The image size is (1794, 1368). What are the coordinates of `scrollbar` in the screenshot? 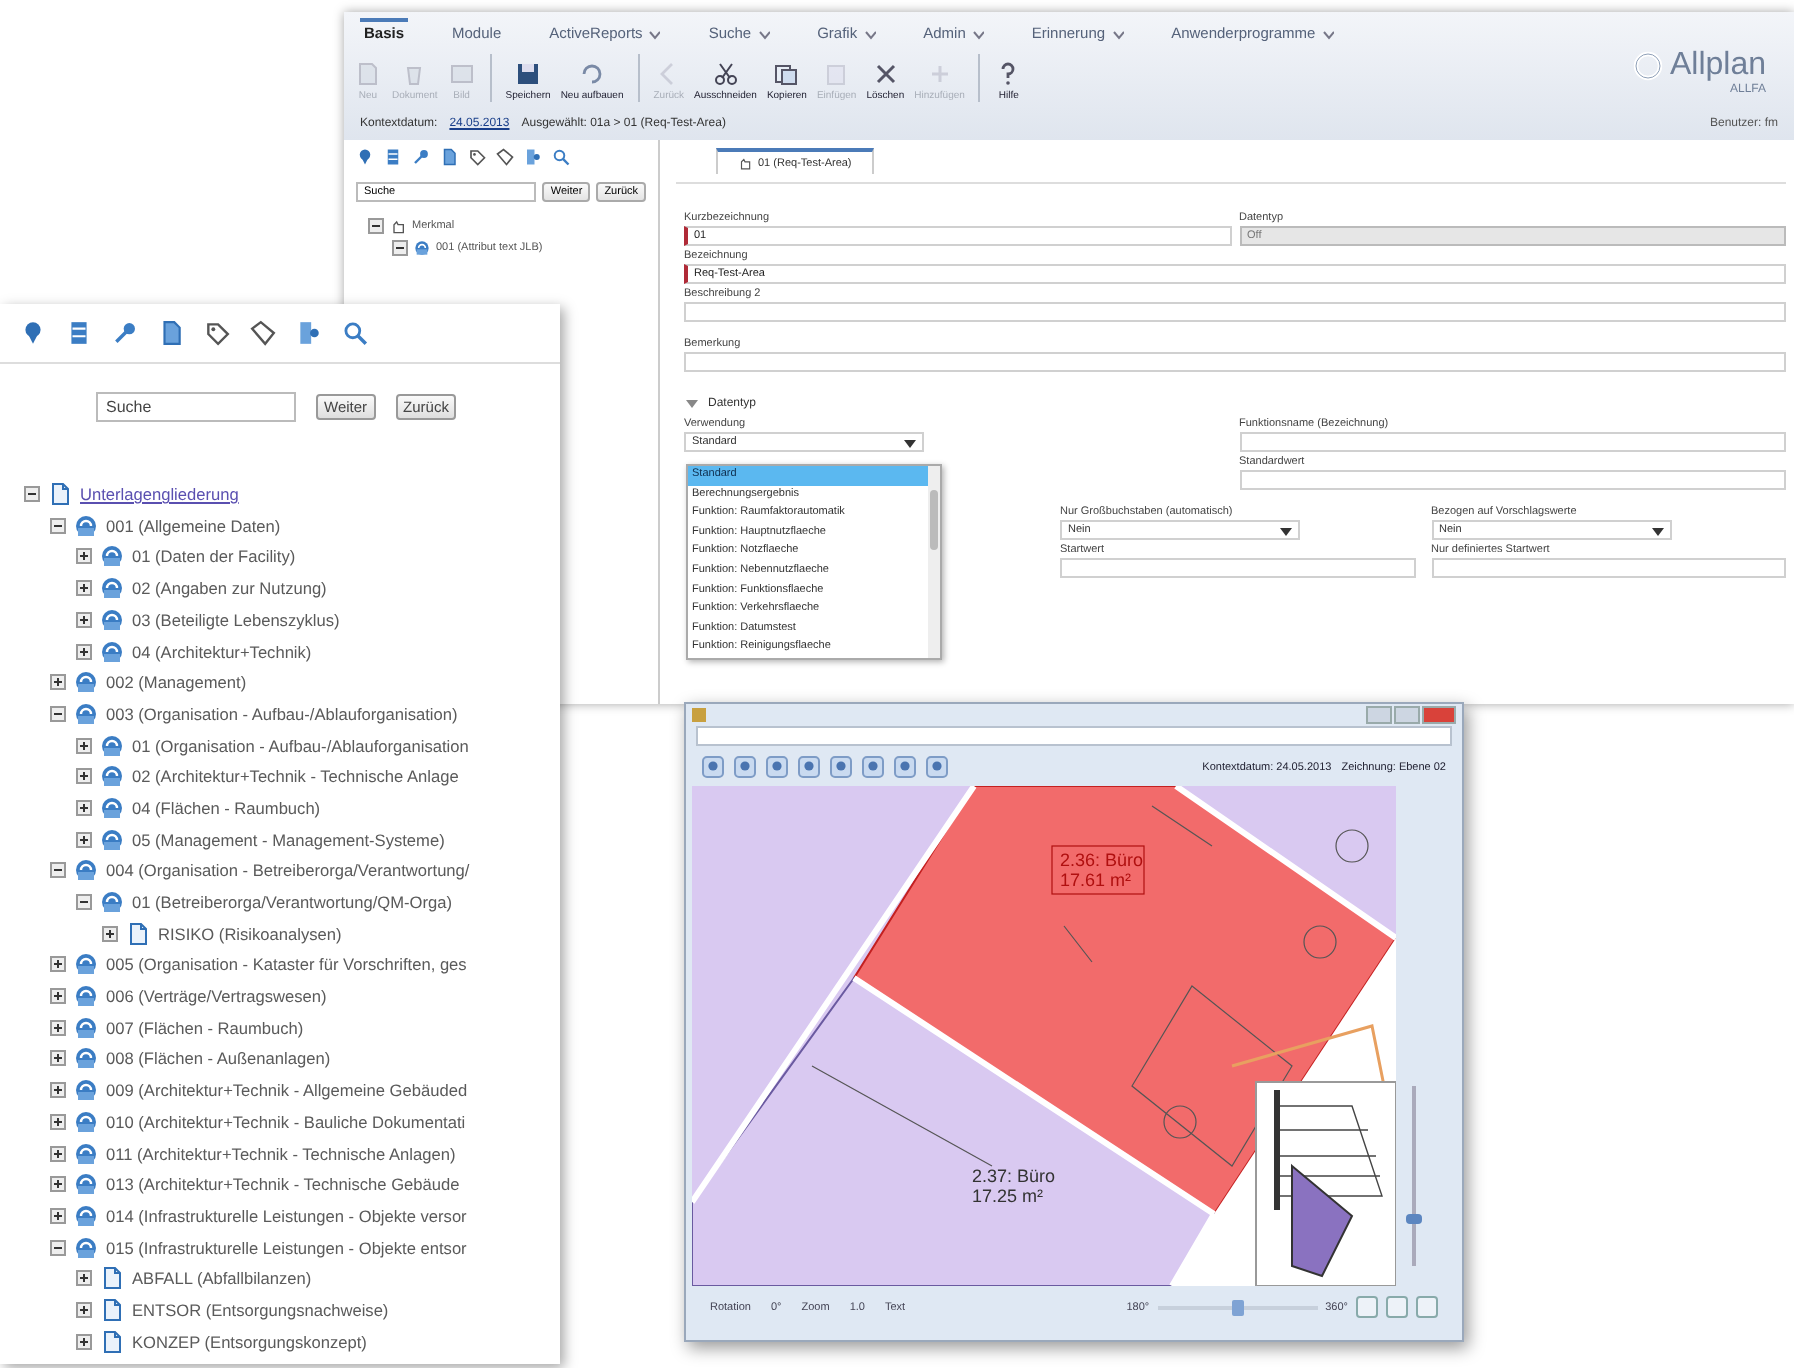 It's located at (934, 562).